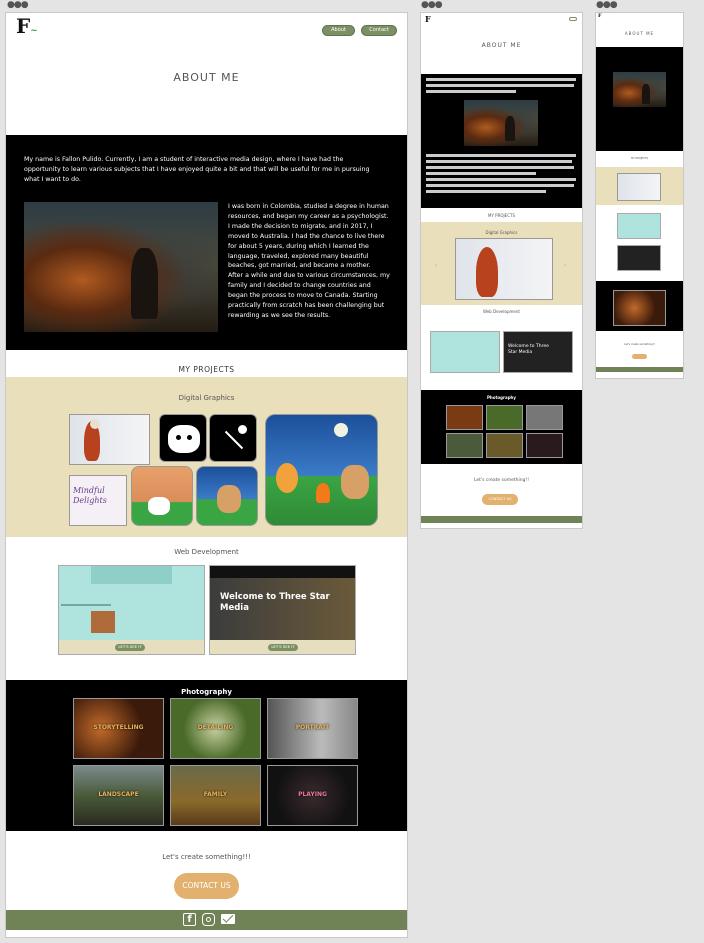 The image size is (704, 943). I want to click on photo-tile-landscape: LANDSCAPE, so click(118, 795).